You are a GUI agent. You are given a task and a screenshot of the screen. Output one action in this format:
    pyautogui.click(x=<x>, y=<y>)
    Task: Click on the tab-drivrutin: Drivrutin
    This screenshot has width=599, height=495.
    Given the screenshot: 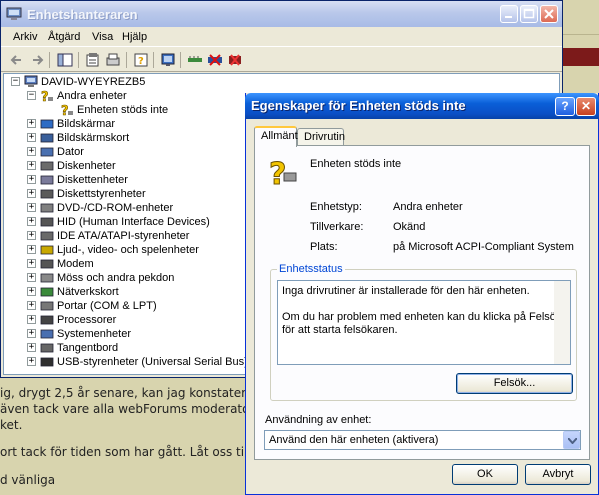 What is the action you would take?
    pyautogui.click(x=321, y=136)
    